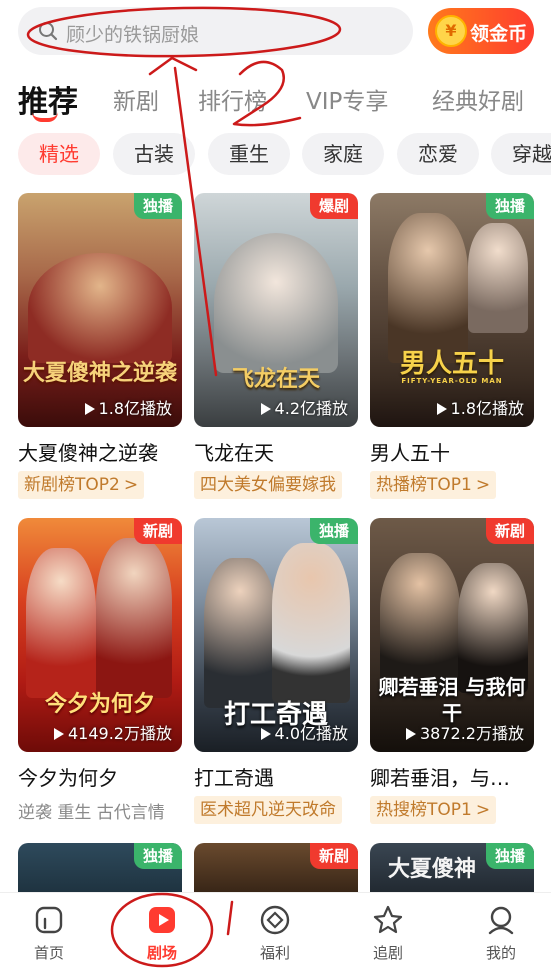 The width and height of the screenshot is (551, 972). I want to click on profile-icon, so click(501, 920).